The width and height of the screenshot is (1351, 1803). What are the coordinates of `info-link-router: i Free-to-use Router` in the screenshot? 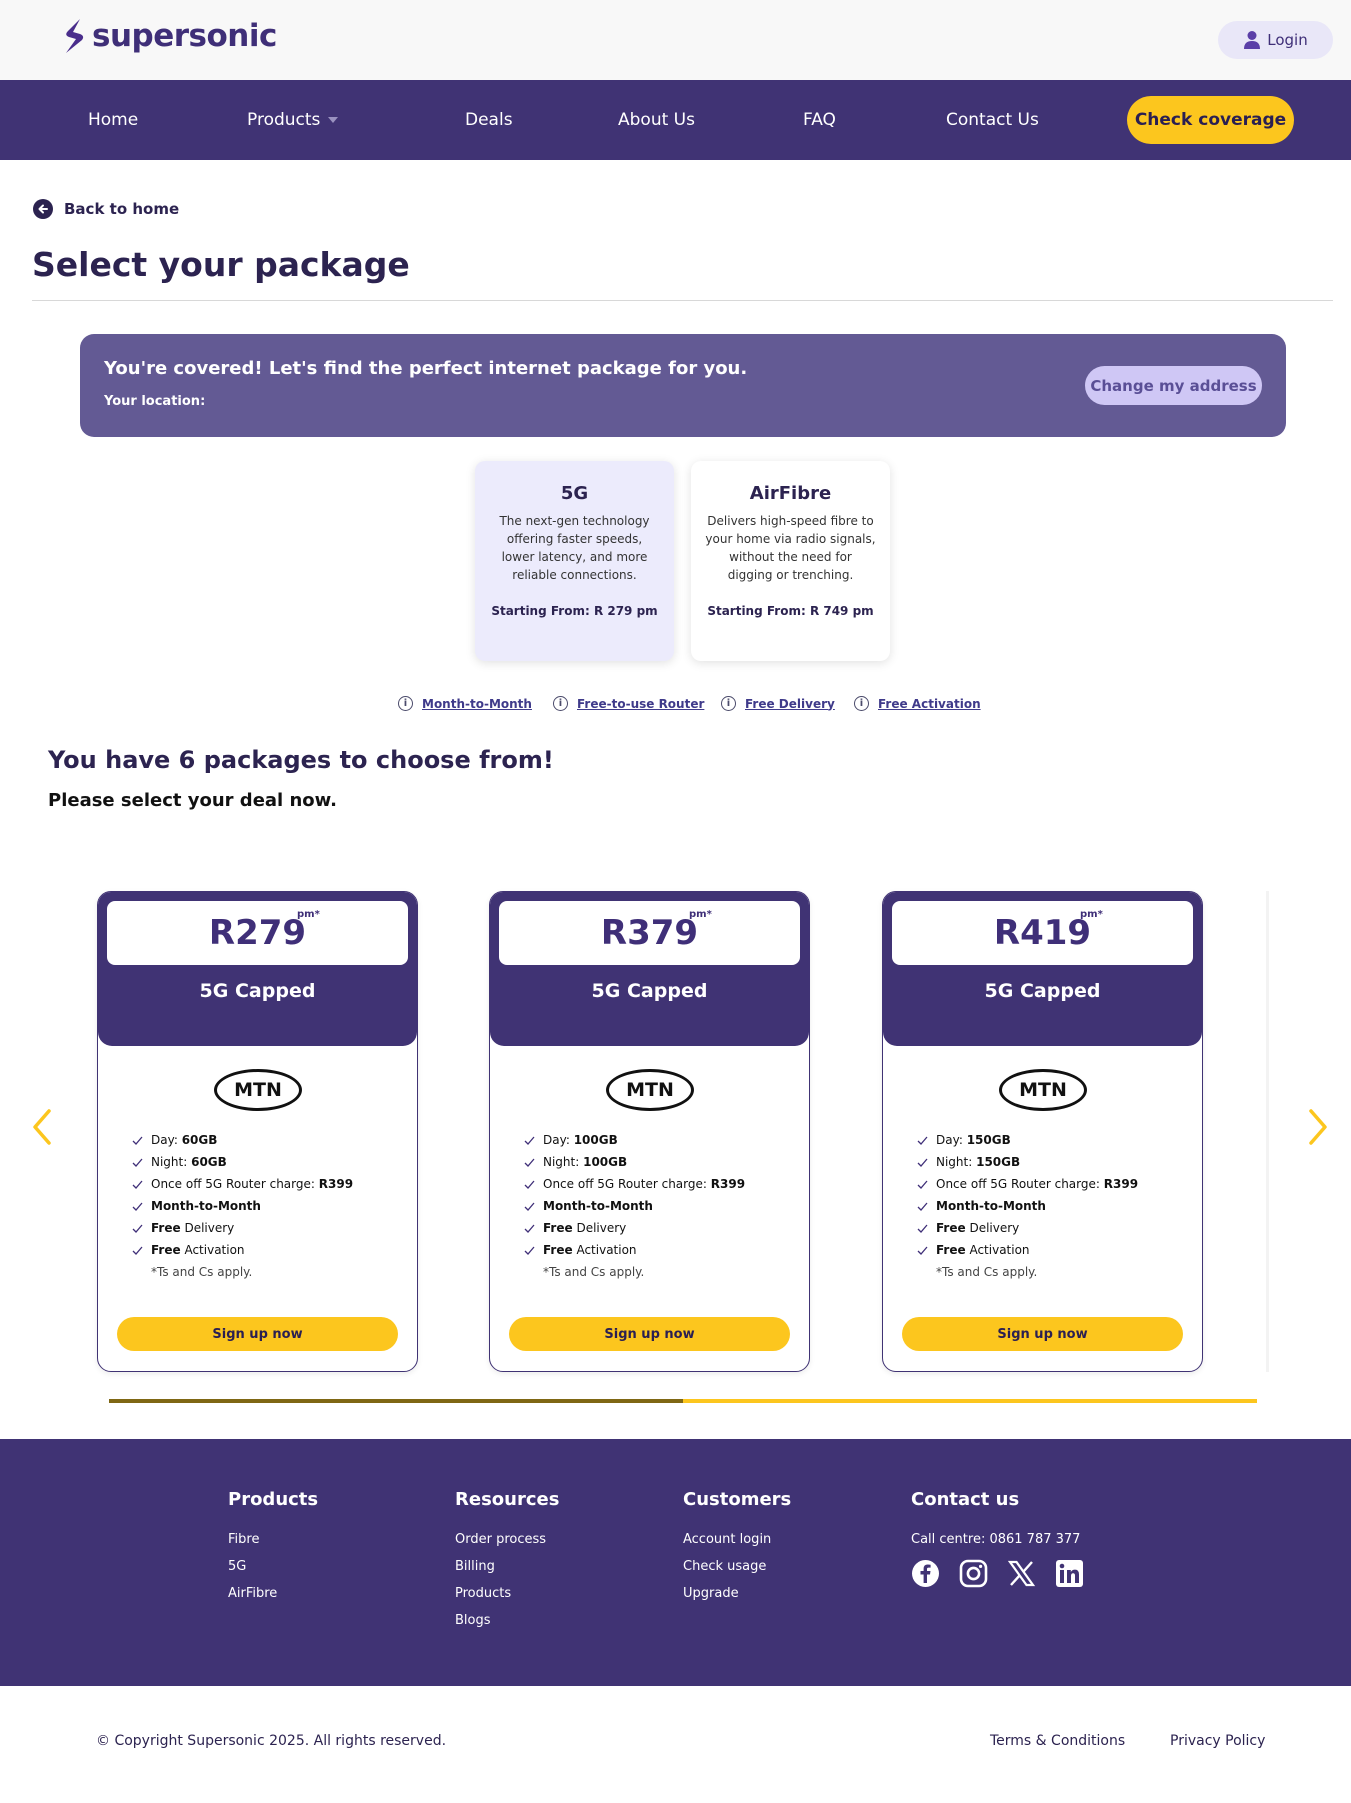 It's located at (628, 703).